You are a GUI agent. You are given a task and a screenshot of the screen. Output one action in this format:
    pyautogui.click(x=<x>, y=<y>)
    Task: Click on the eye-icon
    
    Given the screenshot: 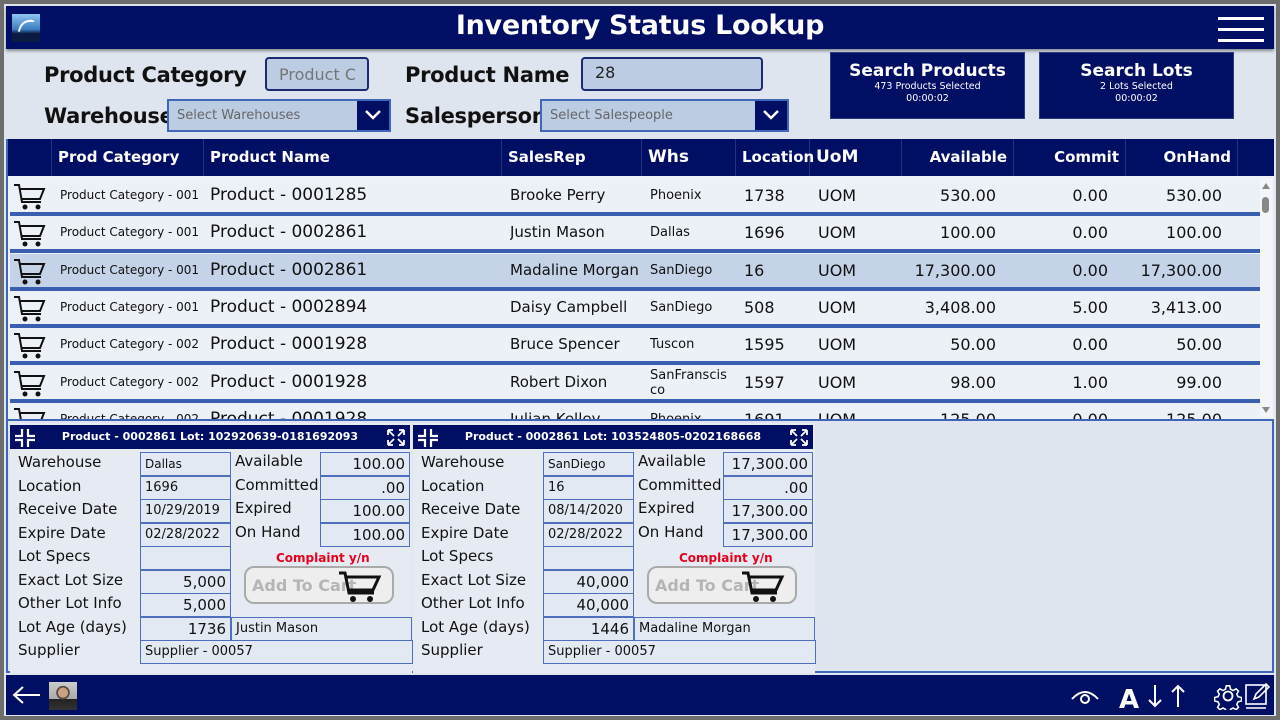 What is the action you would take?
    pyautogui.click(x=1085, y=696)
    